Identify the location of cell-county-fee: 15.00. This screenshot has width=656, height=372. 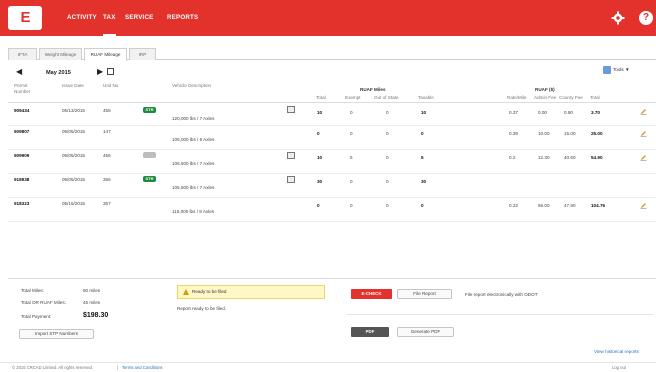
(570, 133).